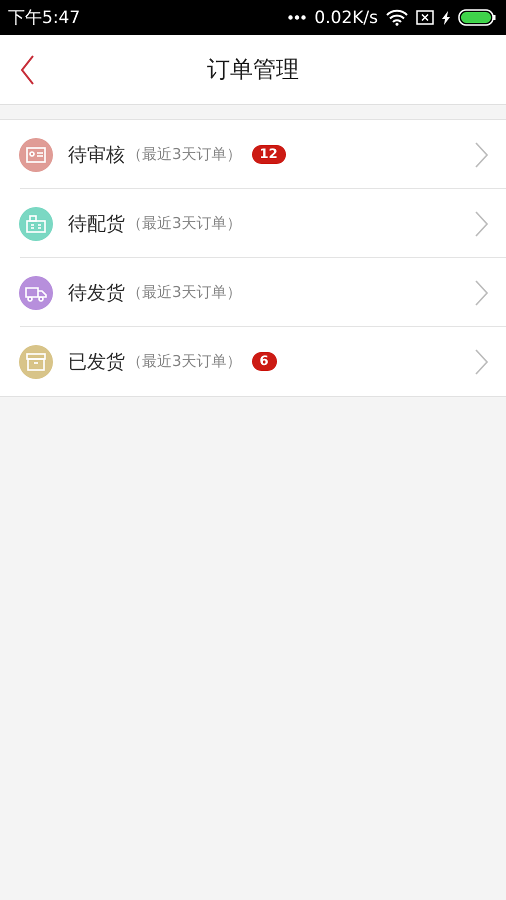 The width and height of the screenshot is (506, 900). What do you see at coordinates (45, 18) in the screenshot?
I see `clock-time: 下午5:47` at bounding box center [45, 18].